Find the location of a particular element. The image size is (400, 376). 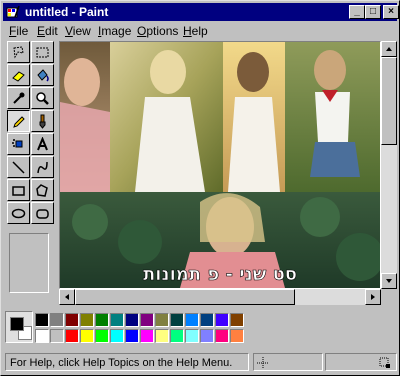

polygon-tool is located at coordinates (42, 190).